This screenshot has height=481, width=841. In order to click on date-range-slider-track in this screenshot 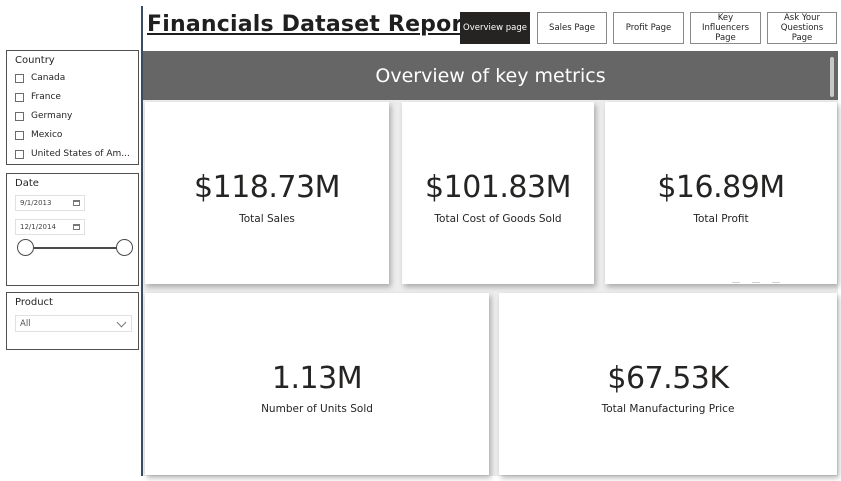, I will do `click(75, 248)`.